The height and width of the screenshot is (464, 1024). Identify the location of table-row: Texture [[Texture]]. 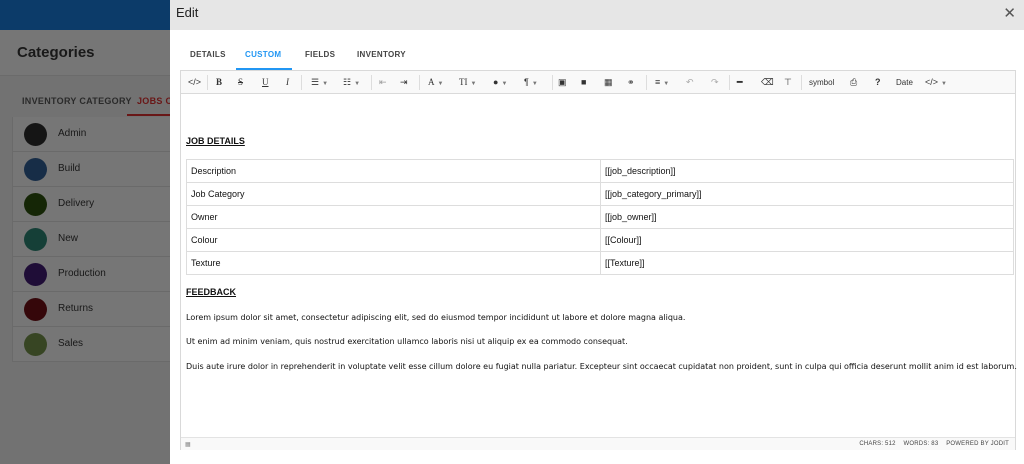
(600, 263).